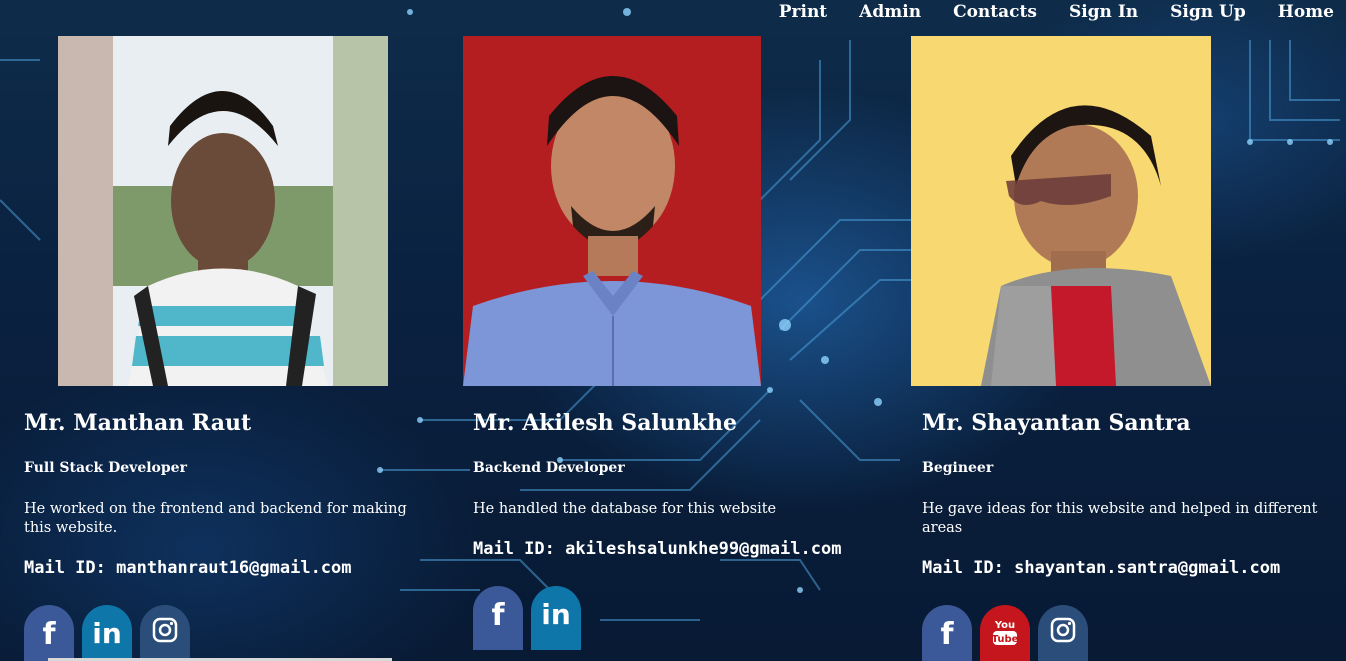 This screenshot has width=1346, height=661. What do you see at coordinates (138, 423) in the screenshot?
I see `member-name: Mr. Manthan Raut` at bounding box center [138, 423].